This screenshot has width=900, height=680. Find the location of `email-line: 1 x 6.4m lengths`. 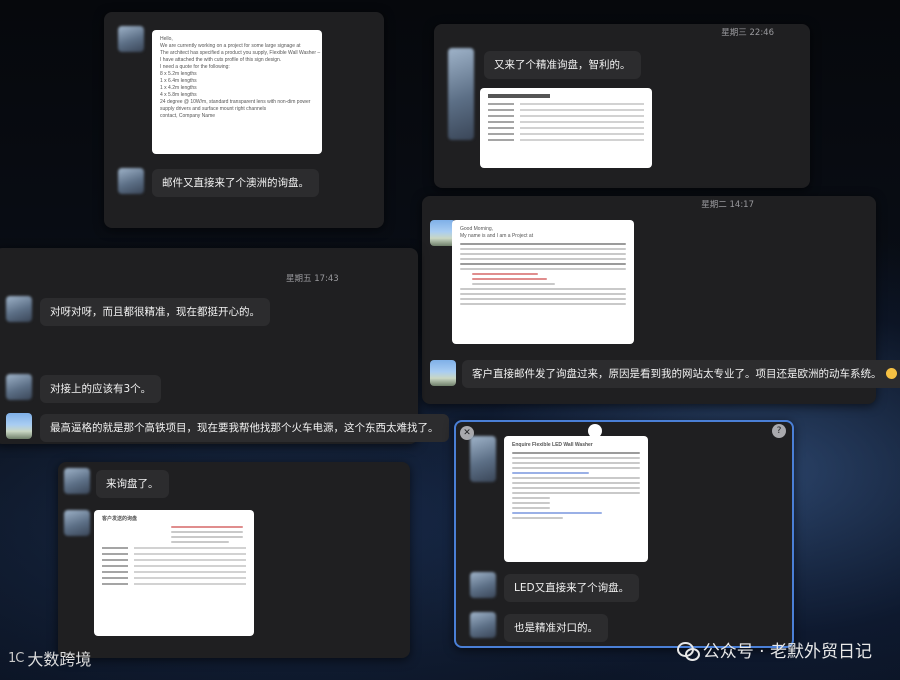

email-line: 1 x 6.4m lengths is located at coordinates (178, 81).